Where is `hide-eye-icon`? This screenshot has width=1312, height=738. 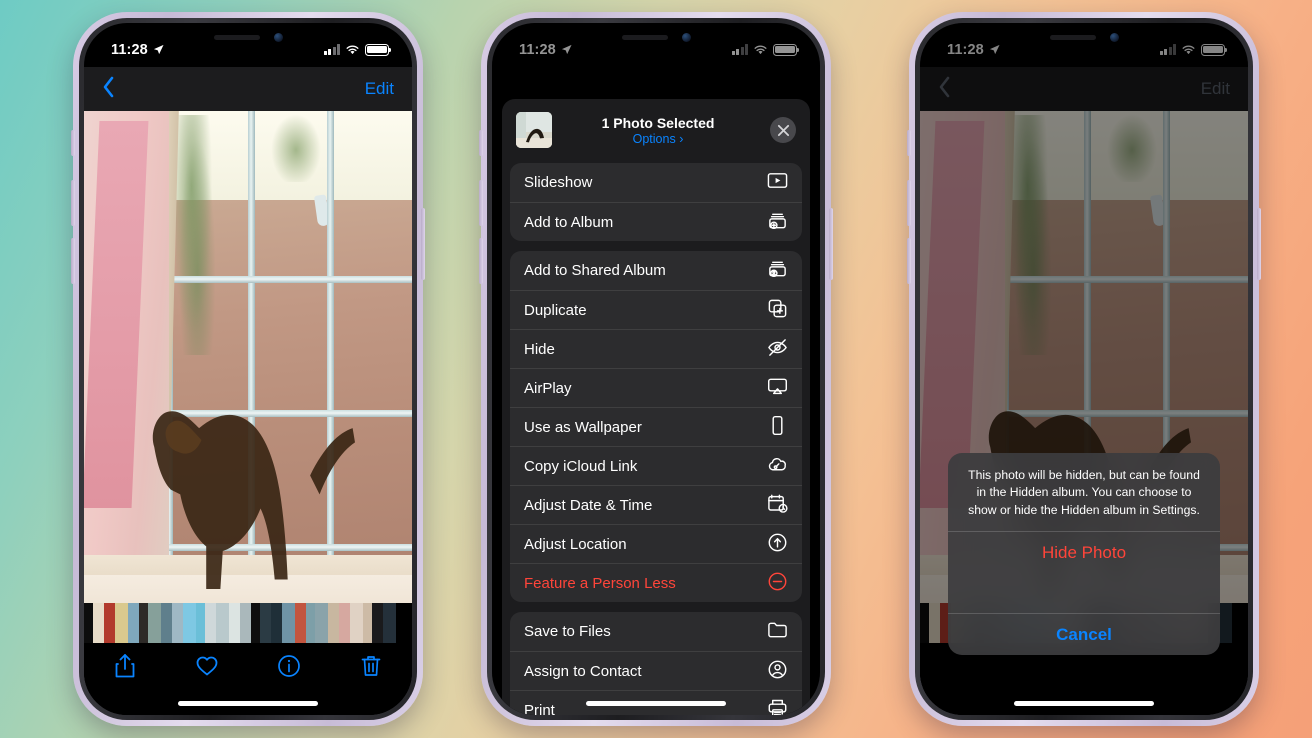
hide-eye-icon is located at coordinates (777, 349).